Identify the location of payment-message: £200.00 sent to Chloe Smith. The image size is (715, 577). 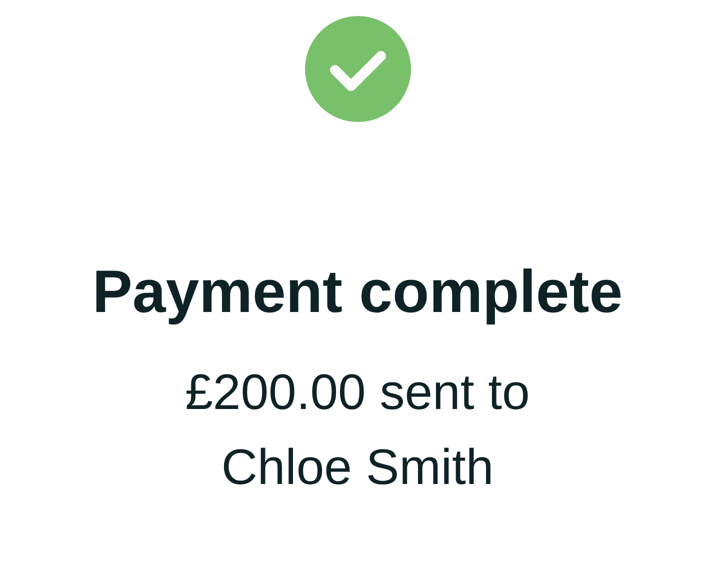
(357, 430).